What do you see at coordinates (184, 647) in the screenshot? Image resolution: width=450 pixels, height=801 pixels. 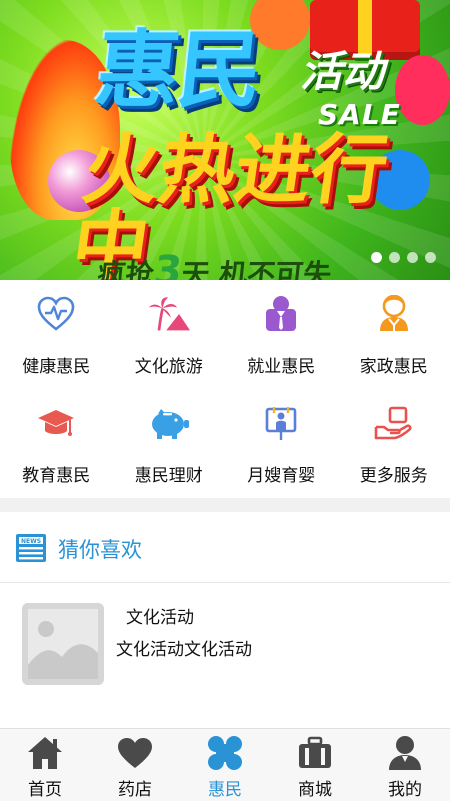 I see `item-description: 文化活动文化活动` at bounding box center [184, 647].